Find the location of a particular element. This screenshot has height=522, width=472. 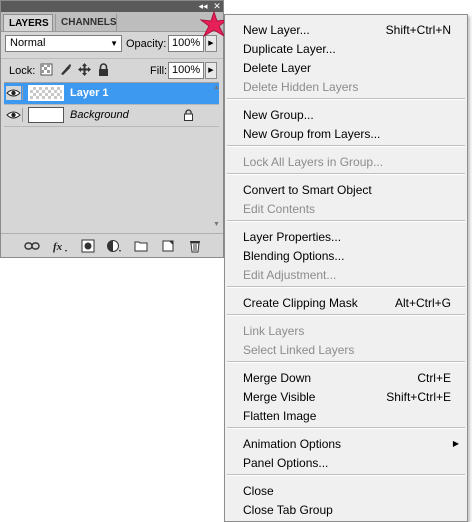

menu-item-delete-layer: Delete Layer is located at coordinates (346, 68).